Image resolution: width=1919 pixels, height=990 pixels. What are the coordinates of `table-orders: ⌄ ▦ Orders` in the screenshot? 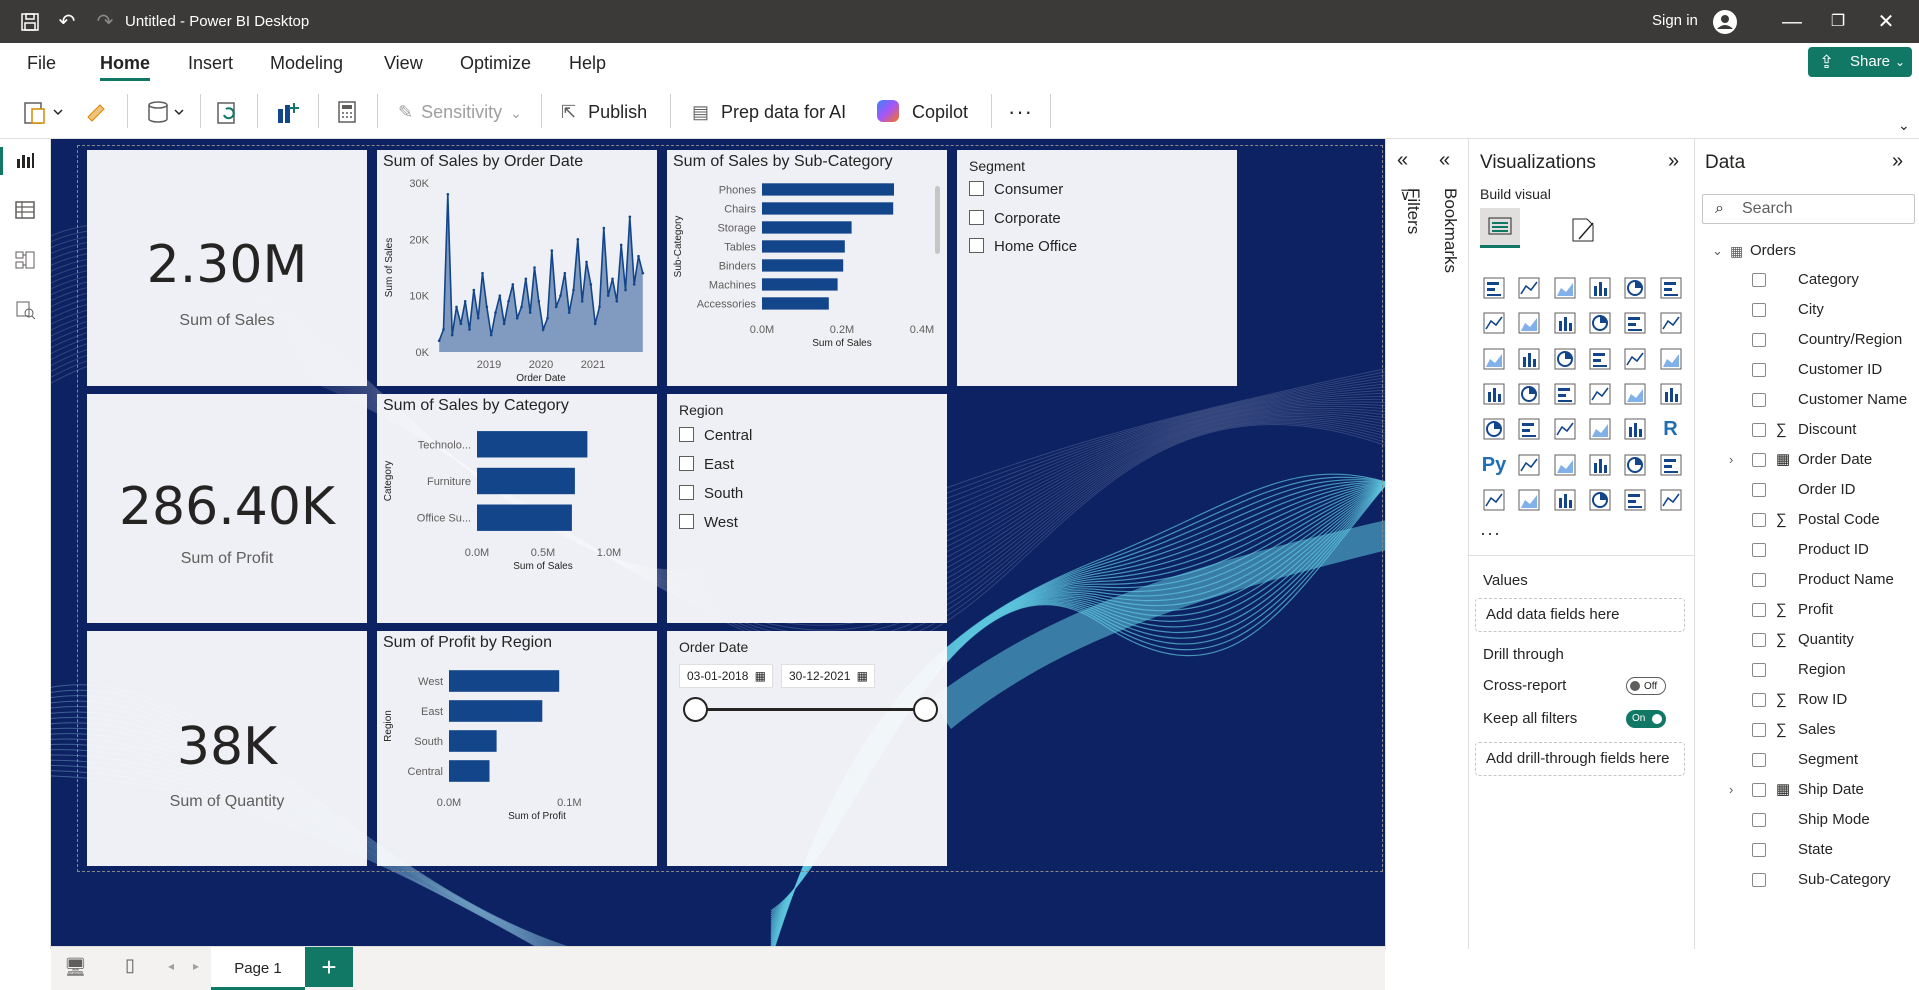 It's located at (1807, 251).